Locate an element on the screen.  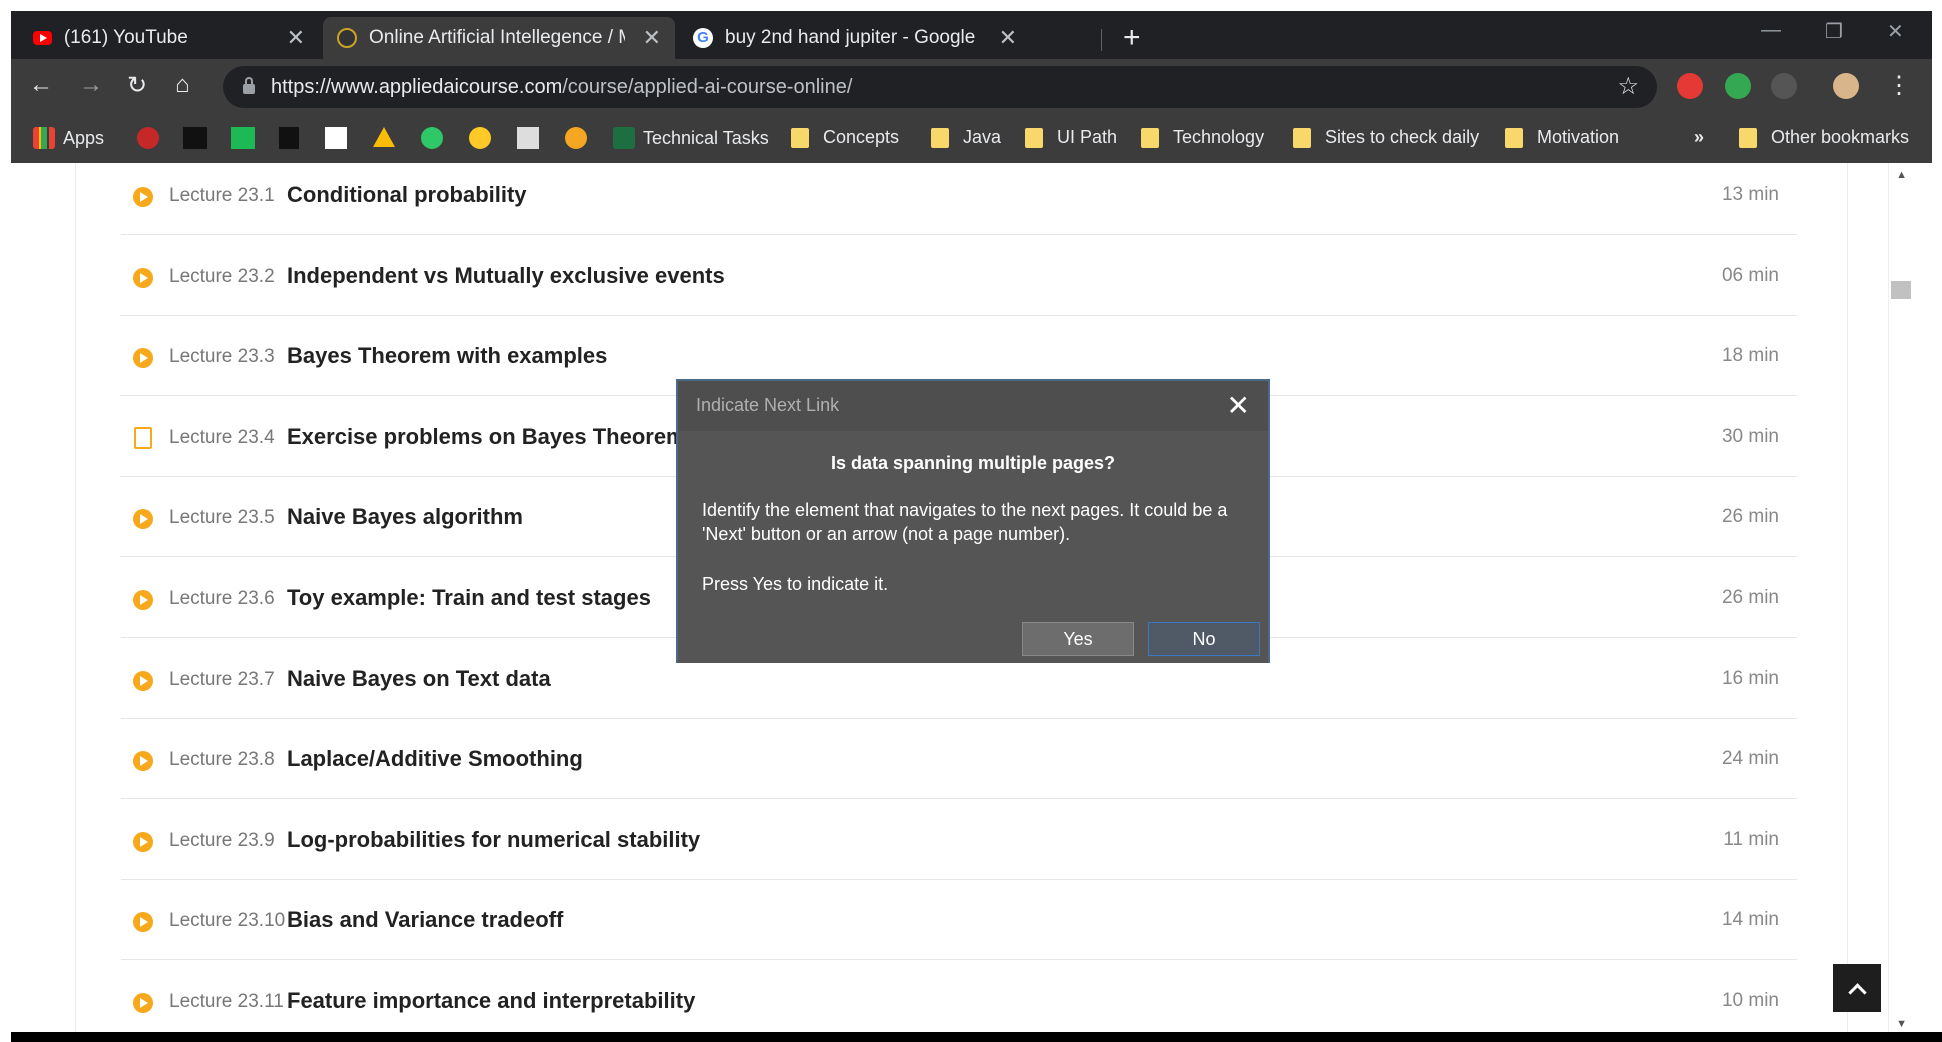
bookmark-java: Java is located at coordinates (966, 137).